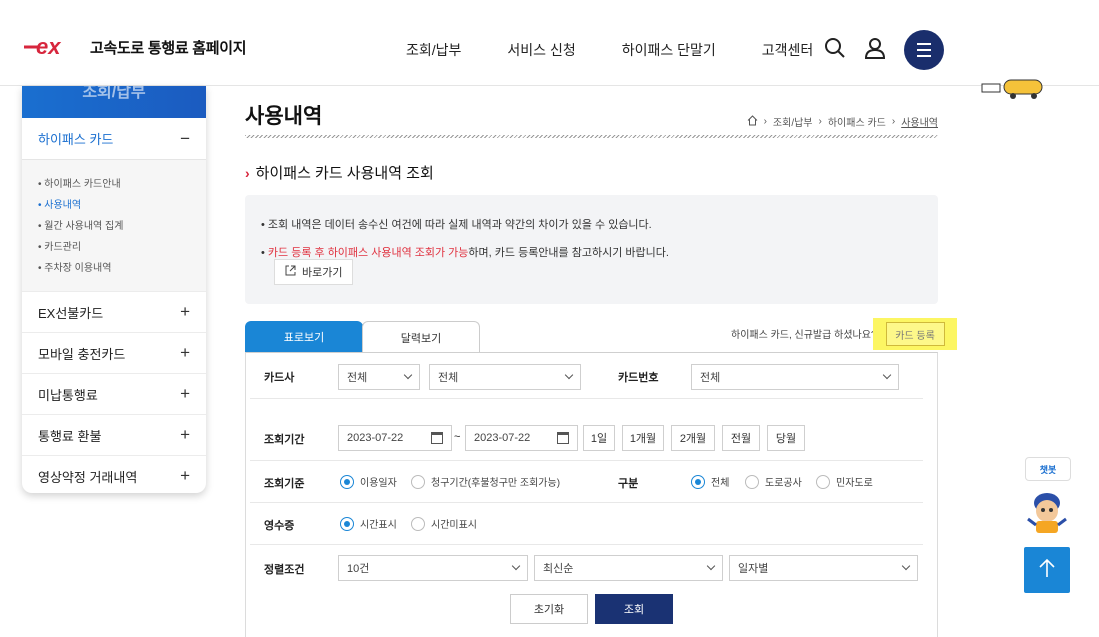  I want to click on site-title: 고속도로 통행료 홈페이지, so click(168, 48).